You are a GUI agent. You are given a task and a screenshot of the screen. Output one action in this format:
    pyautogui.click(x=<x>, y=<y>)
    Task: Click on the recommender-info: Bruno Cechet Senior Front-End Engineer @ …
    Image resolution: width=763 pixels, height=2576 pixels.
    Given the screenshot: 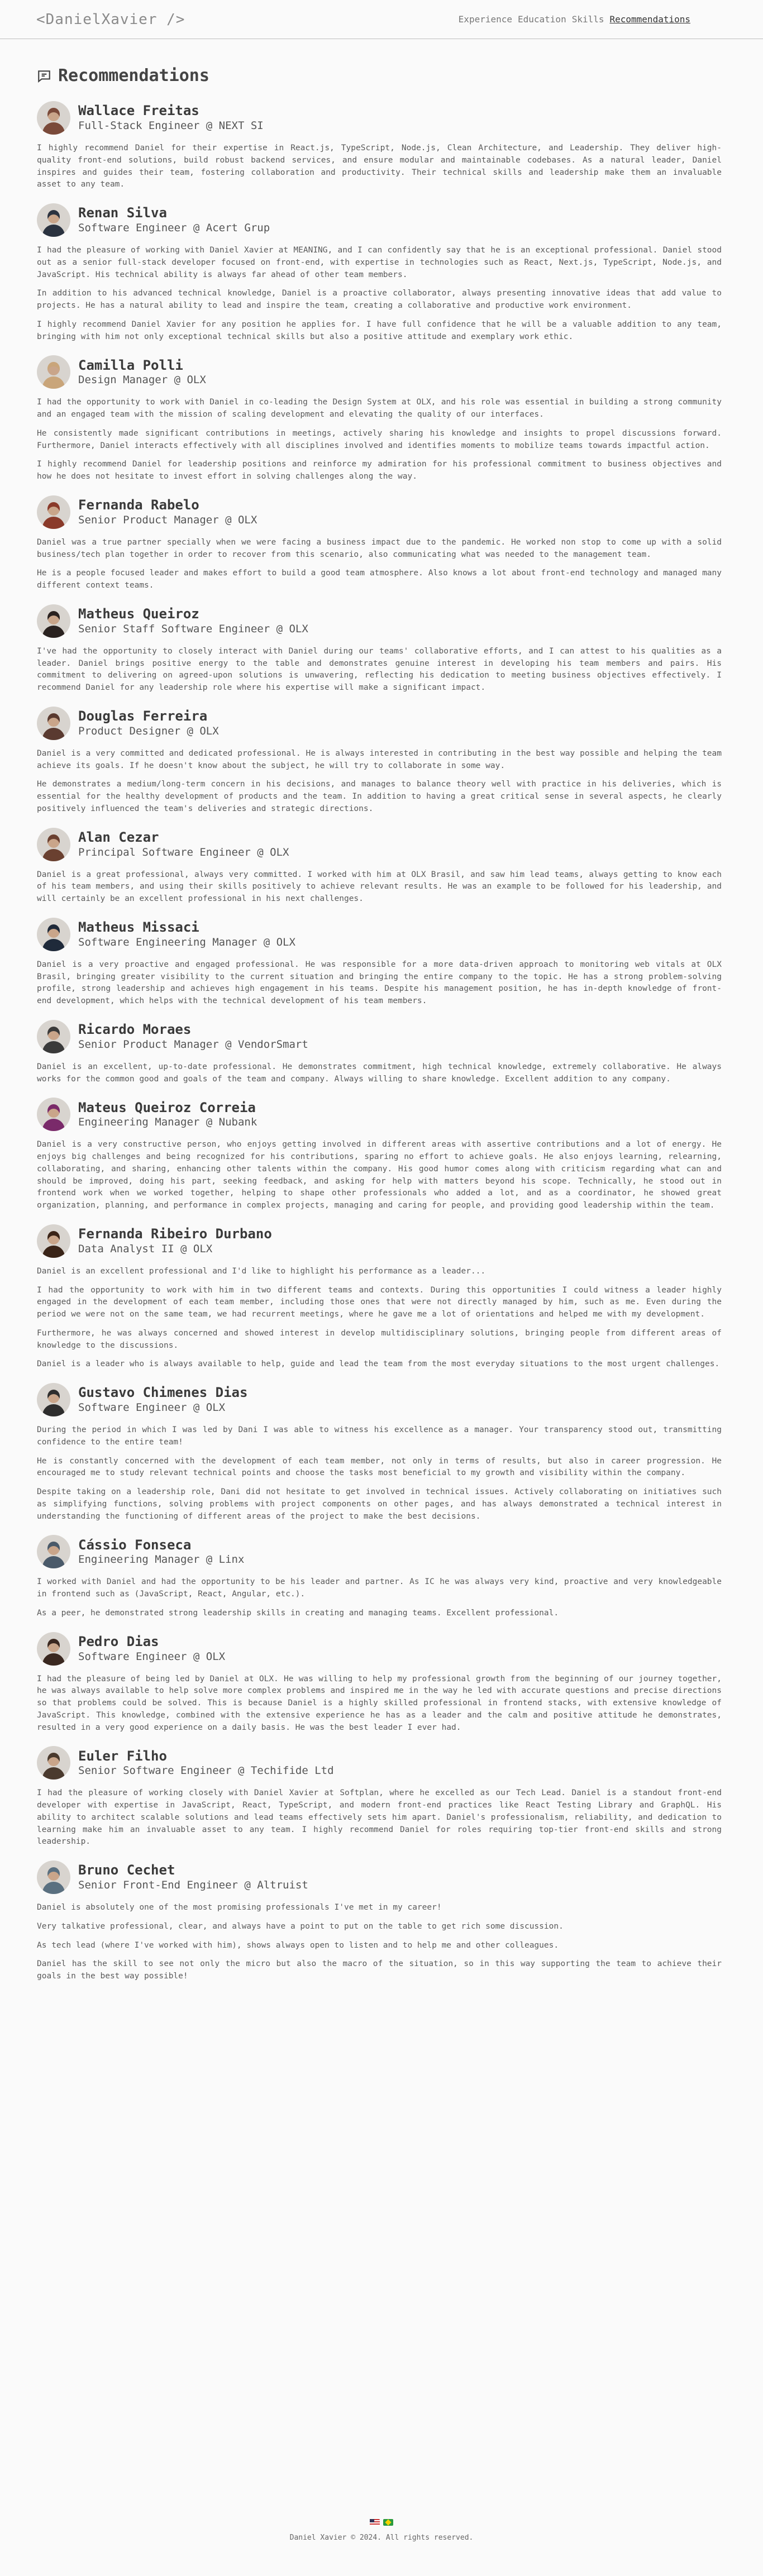 What is the action you would take?
    pyautogui.click(x=193, y=1877)
    